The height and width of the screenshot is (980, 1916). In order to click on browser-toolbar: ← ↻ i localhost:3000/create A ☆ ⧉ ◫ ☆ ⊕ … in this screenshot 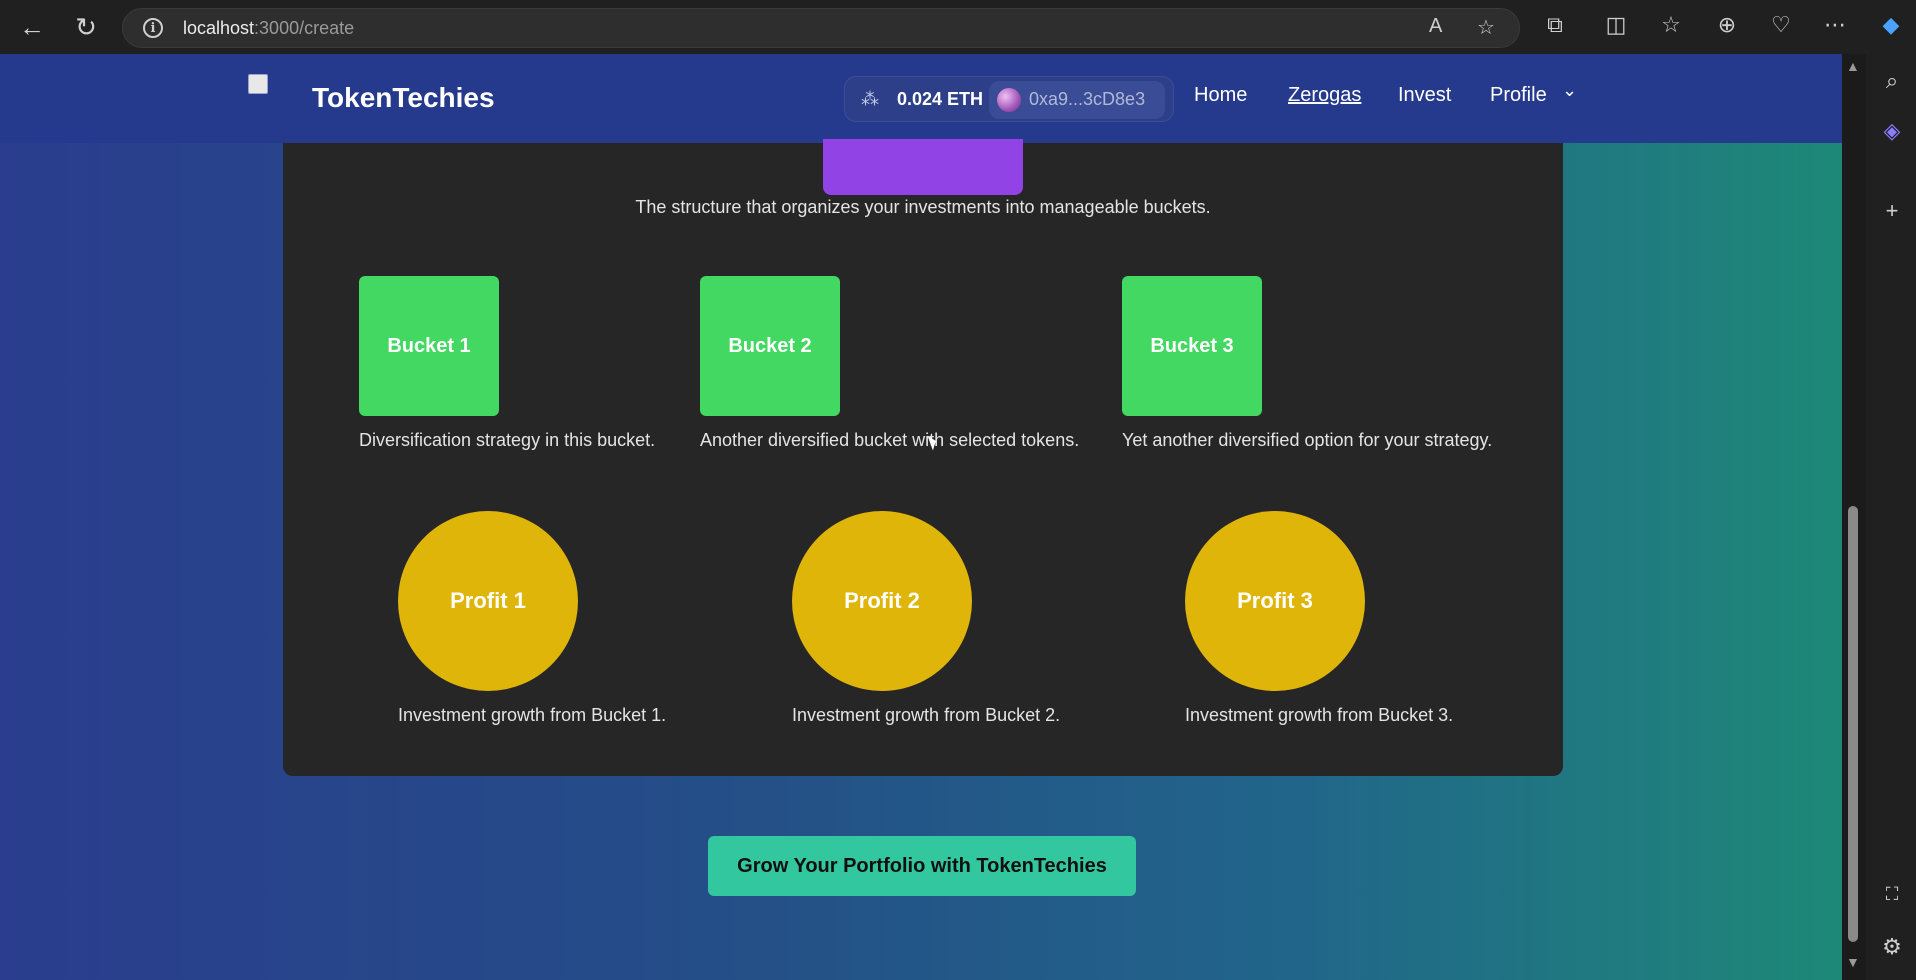, I will do `click(958, 27)`.